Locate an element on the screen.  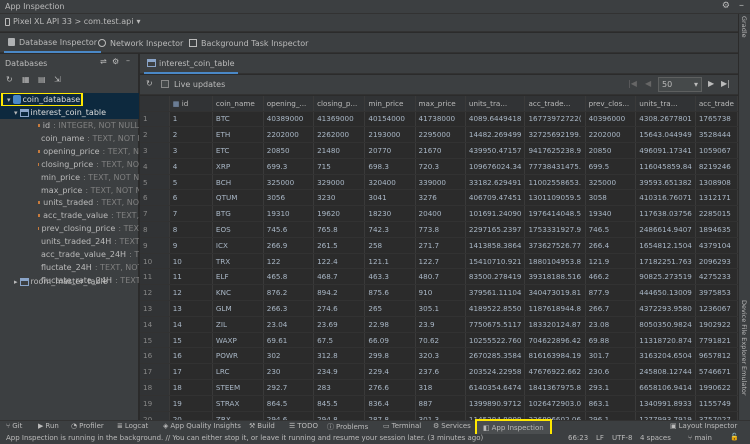
table-cell: 274.6 is located at coordinates (339, 308).